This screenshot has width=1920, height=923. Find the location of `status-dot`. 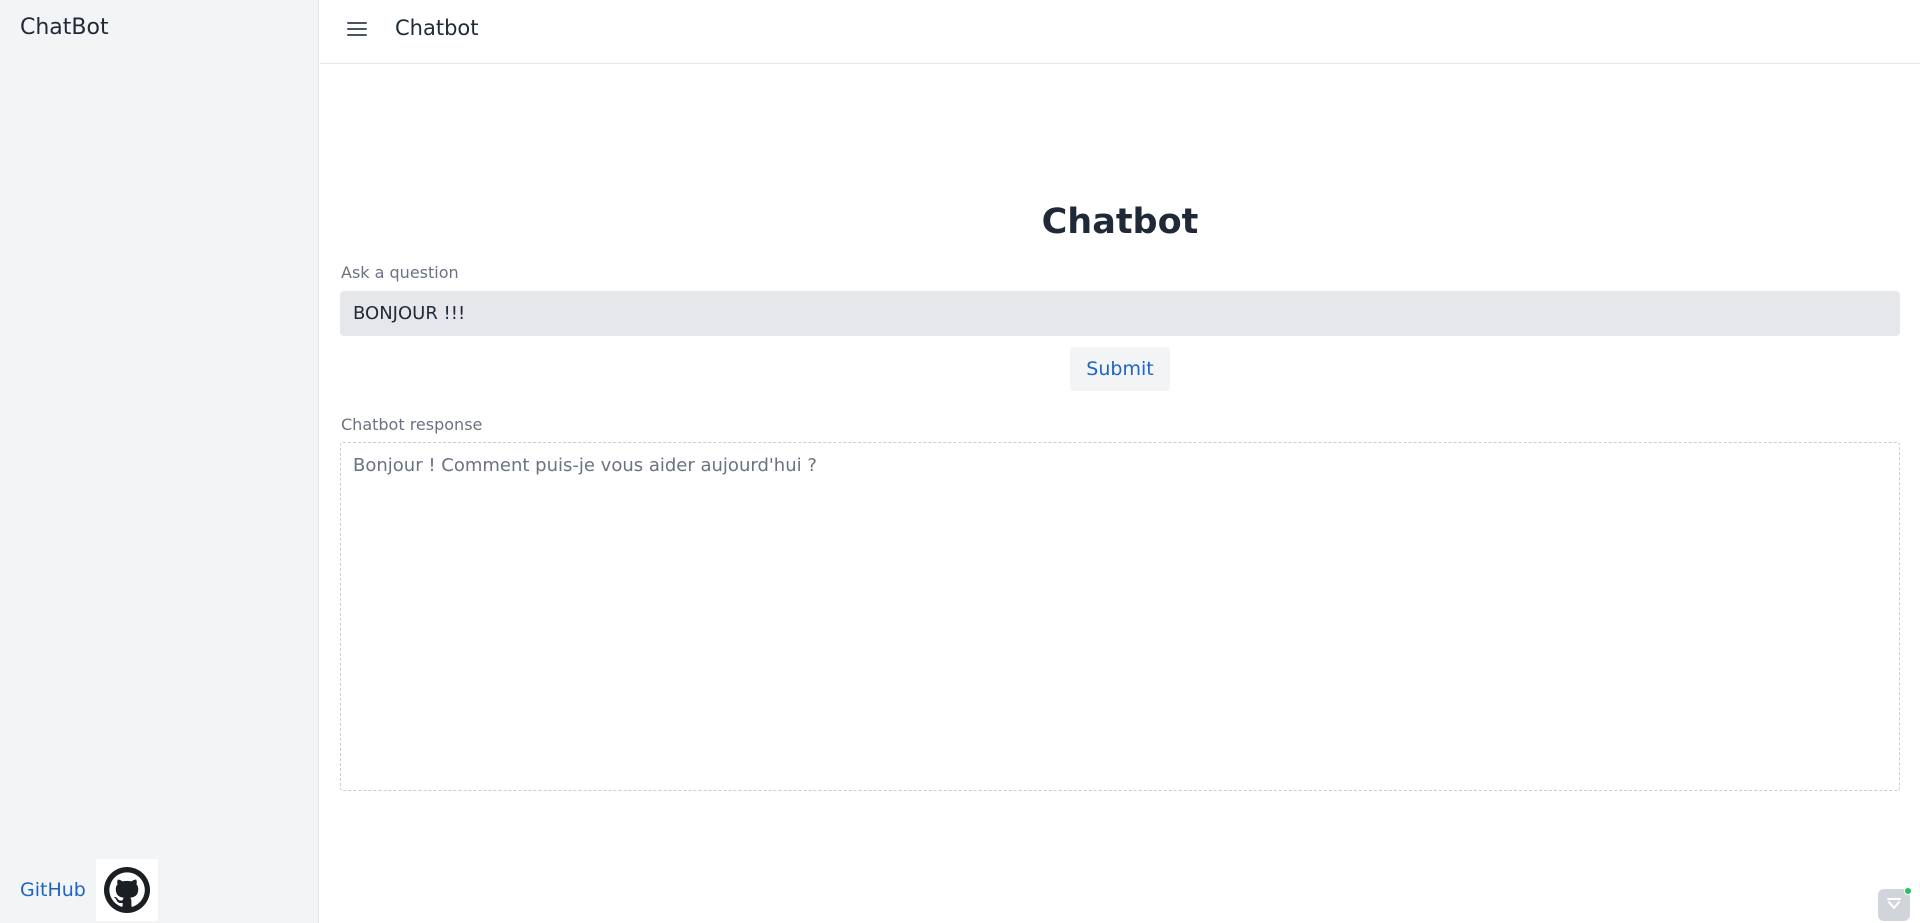

status-dot is located at coordinates (1908, 891).